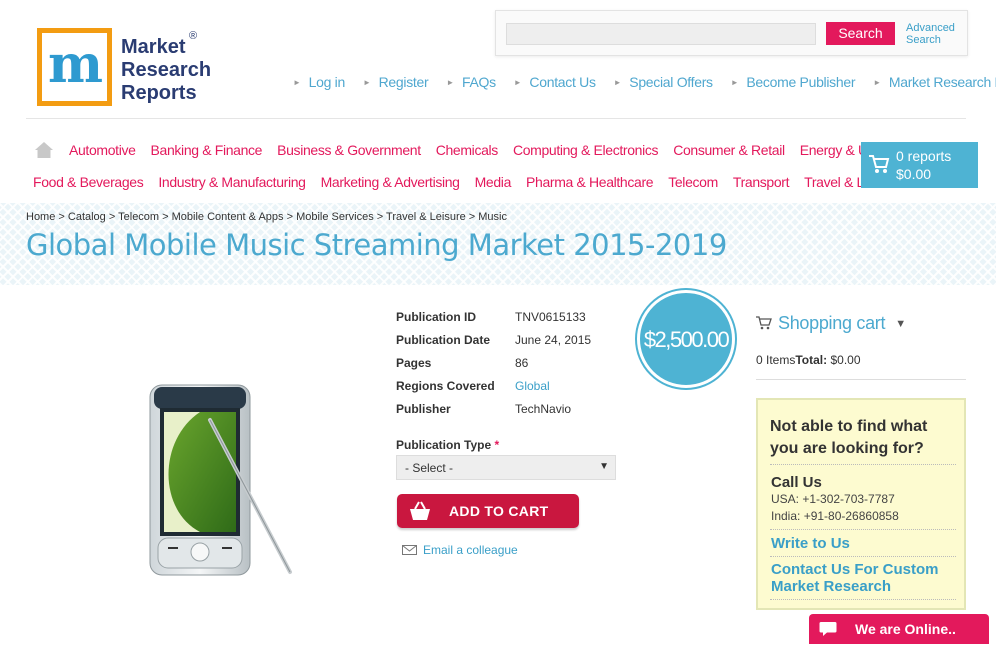 The height and width of the screenshot is (657, 996). What do you see at coordinates (936, 34) in the screenshot?
I see `advanced-search-link: Advanced Search` at bounding box center [936, 34].